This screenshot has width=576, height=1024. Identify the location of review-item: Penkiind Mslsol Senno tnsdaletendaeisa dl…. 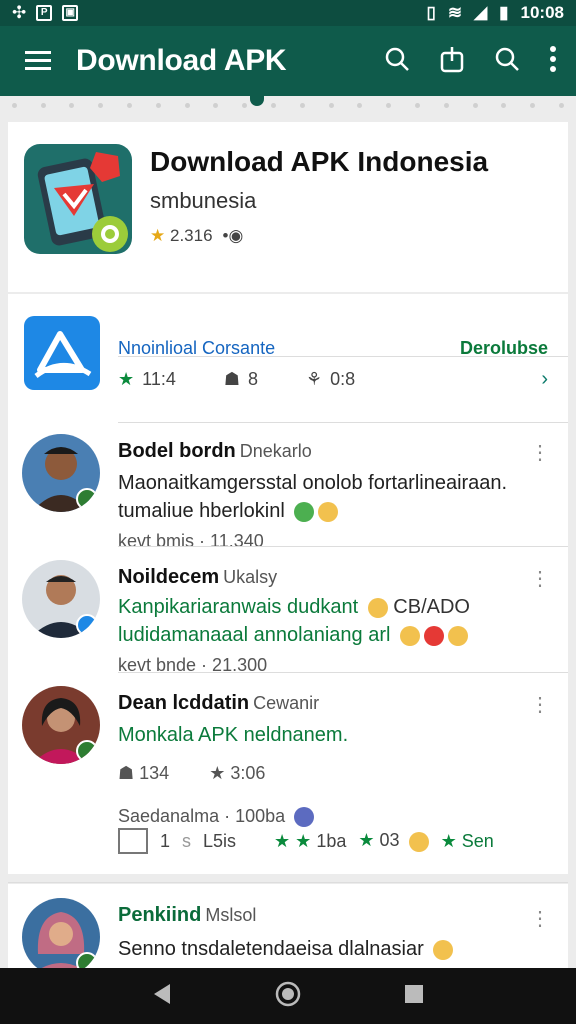
(288, 926).